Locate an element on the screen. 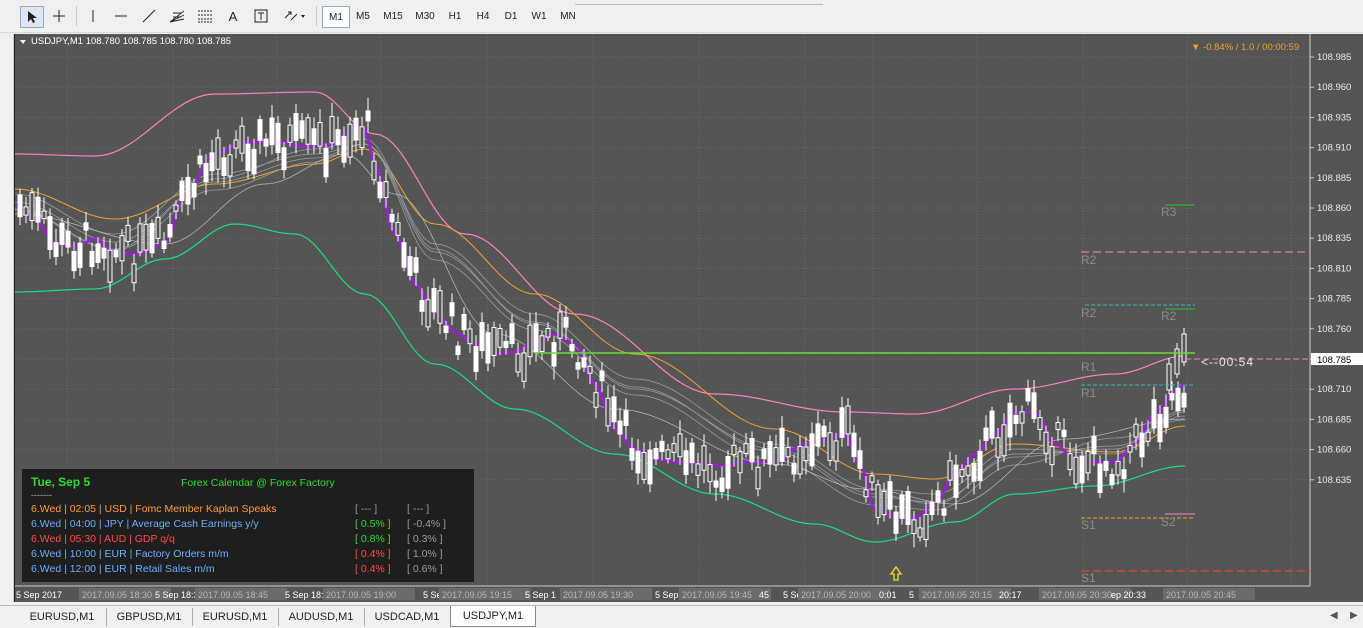  timeframe-m1: M1 is located at coordinates (336, 17).